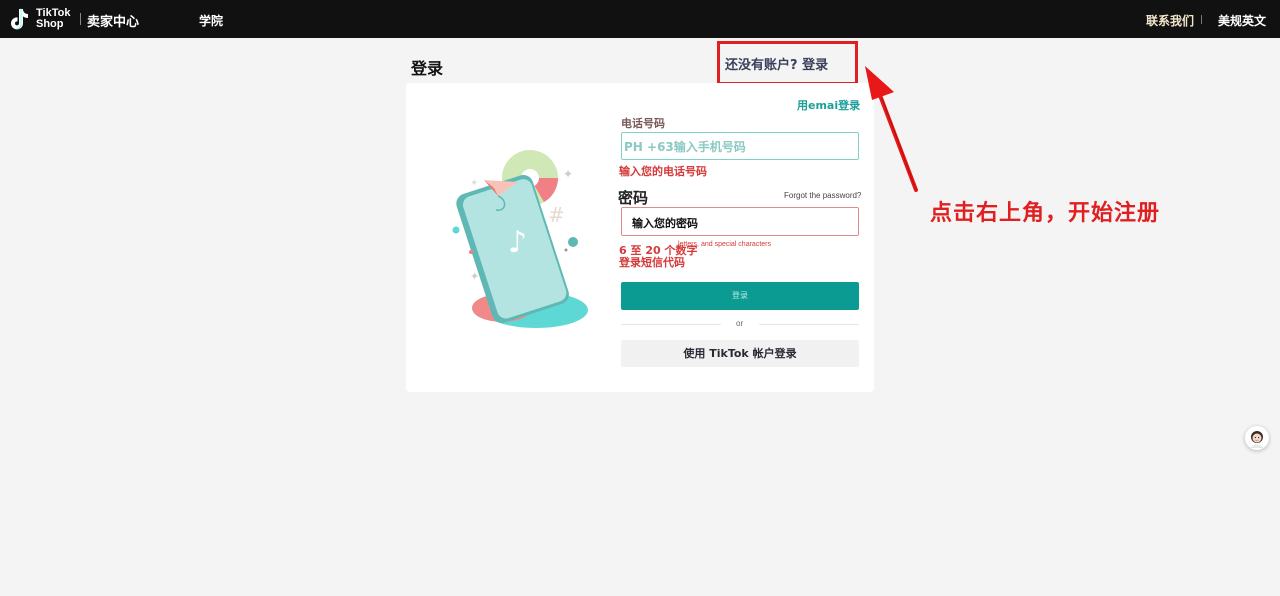 The height and width of the screenshot is (596, 1280). I want to click on topbar-divider, so click(1201, 19).